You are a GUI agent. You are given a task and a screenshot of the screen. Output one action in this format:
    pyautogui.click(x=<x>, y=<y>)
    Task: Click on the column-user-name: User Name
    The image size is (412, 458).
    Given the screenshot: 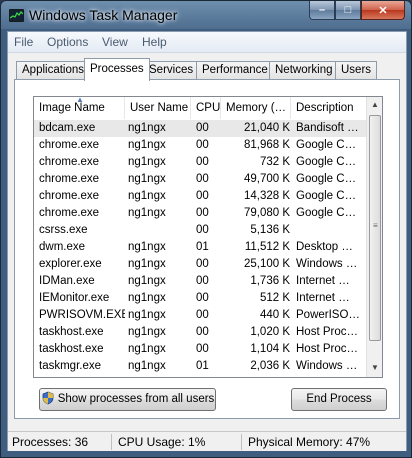 What is the action you would take?
    pyautogui.click(x=158, y=108)
    